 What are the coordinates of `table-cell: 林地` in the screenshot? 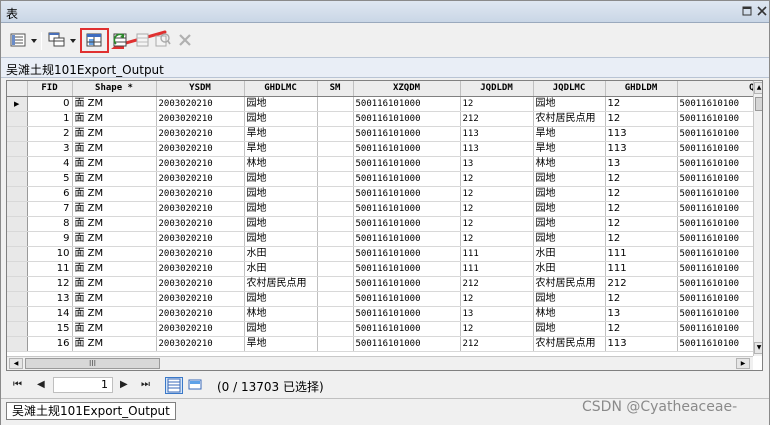 It's located at (569, 314).